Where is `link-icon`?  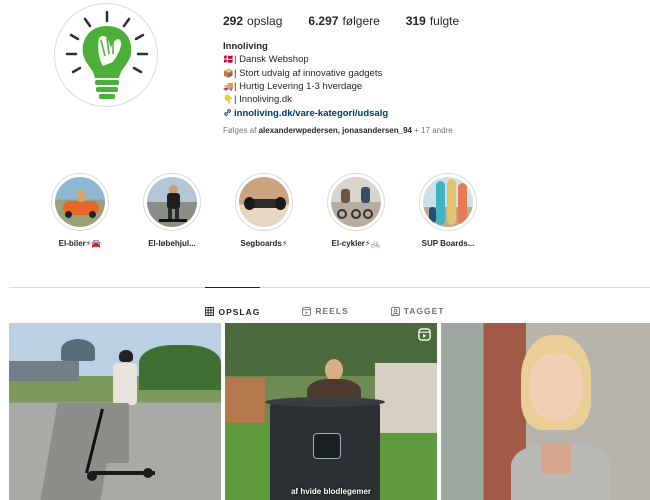 link-icon is located at coordinates (227, 113).